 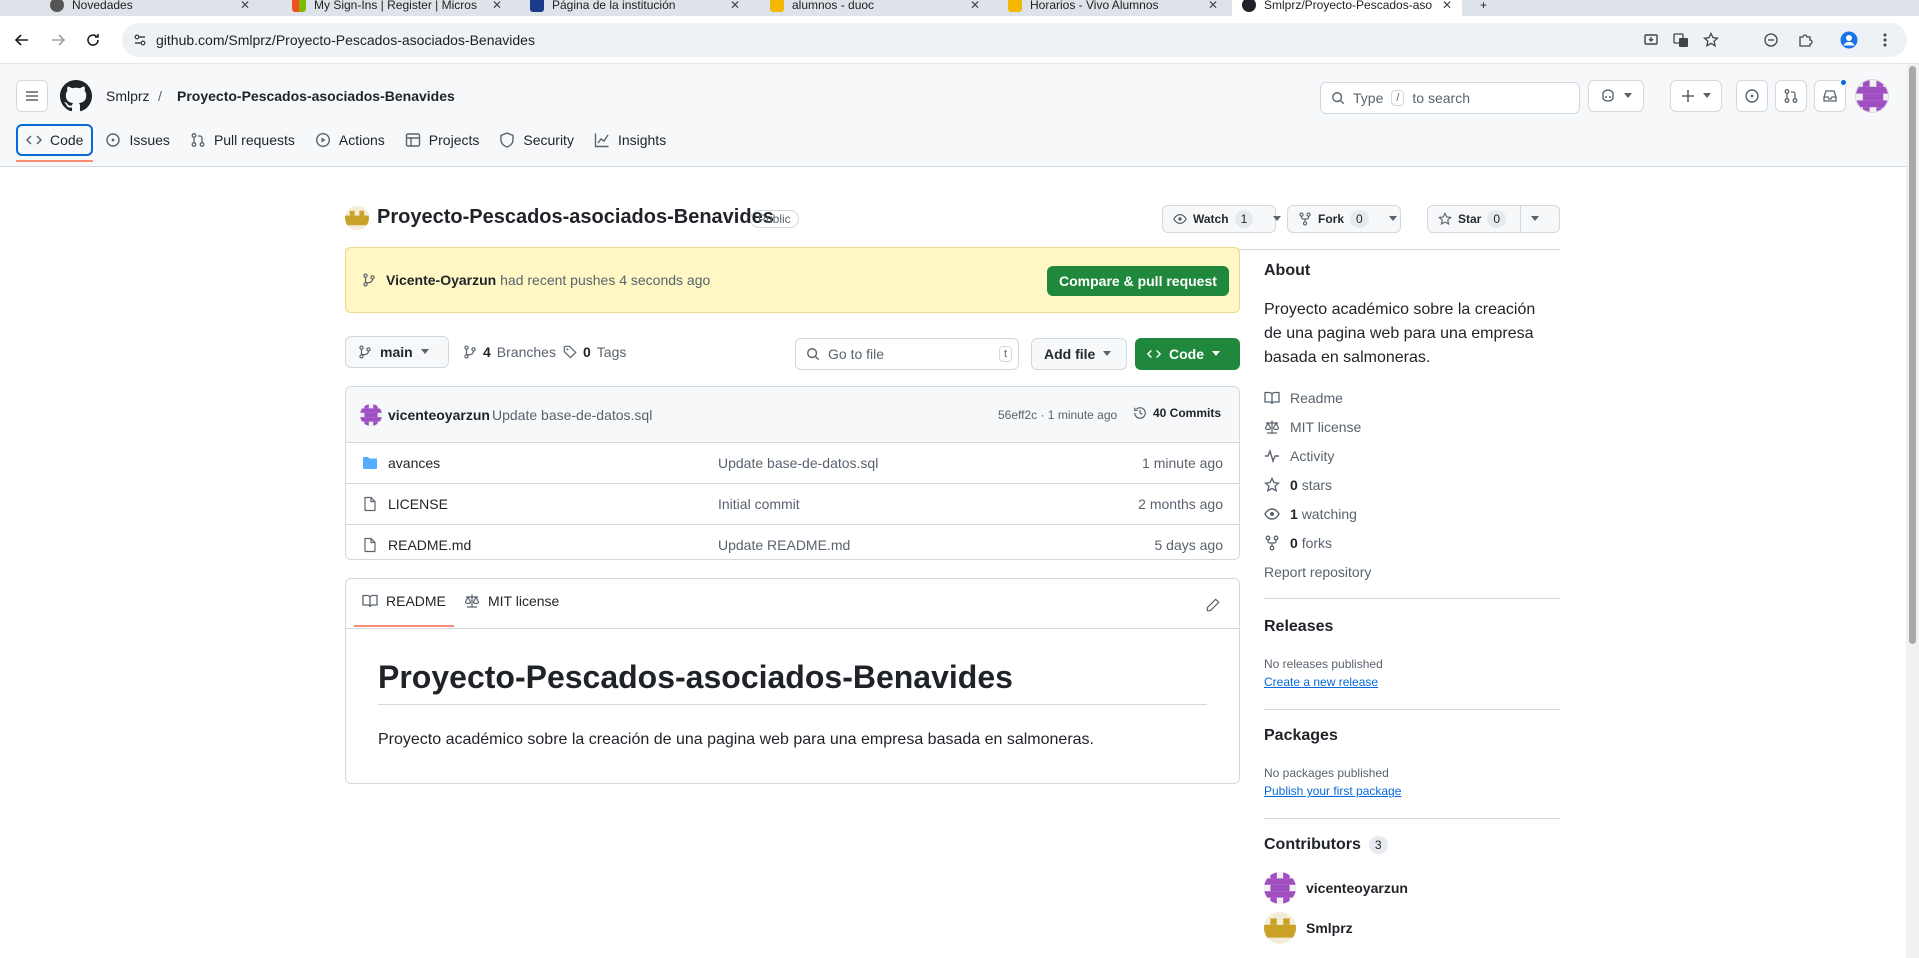 What do you see at coordinates (128, 96) in the screenshot?
I see `breadcrumb-owner-link: Smlprz` at bounding box center [128, 96].